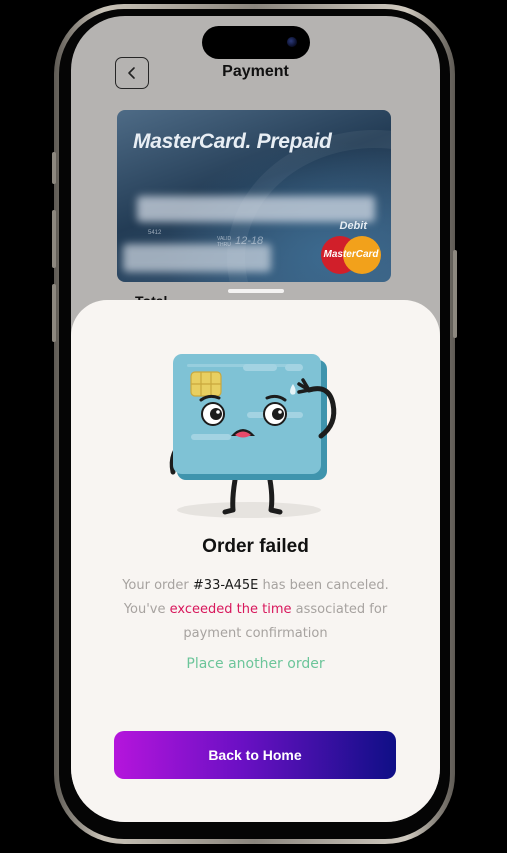  Describe the element at coordinates (54, 313) in the screenshot. I see `volume-down-button` at that location.